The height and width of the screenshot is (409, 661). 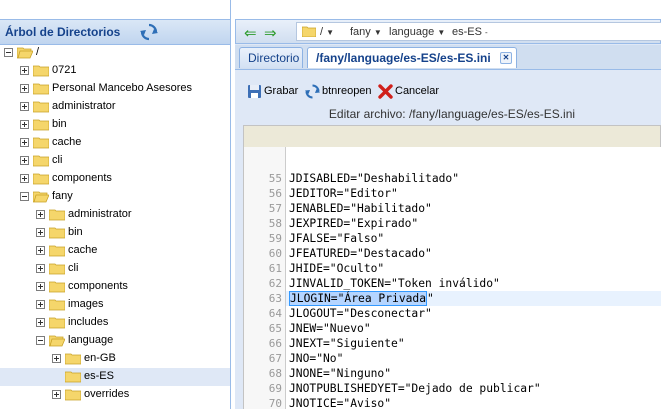 I want to click on crumb-es-es: es-ES -, so click(x=470, y=32).